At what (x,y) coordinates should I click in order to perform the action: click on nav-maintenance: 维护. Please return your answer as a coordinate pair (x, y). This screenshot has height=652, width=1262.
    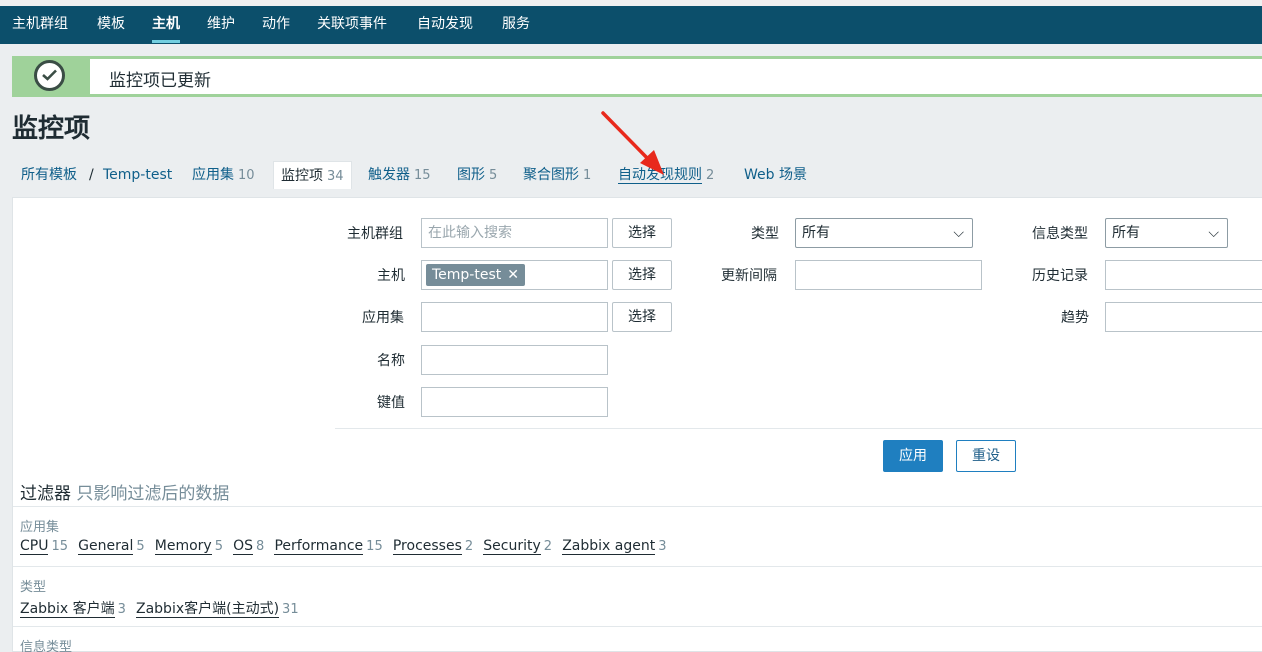
    Looking at the image, I should click on (221, 25).